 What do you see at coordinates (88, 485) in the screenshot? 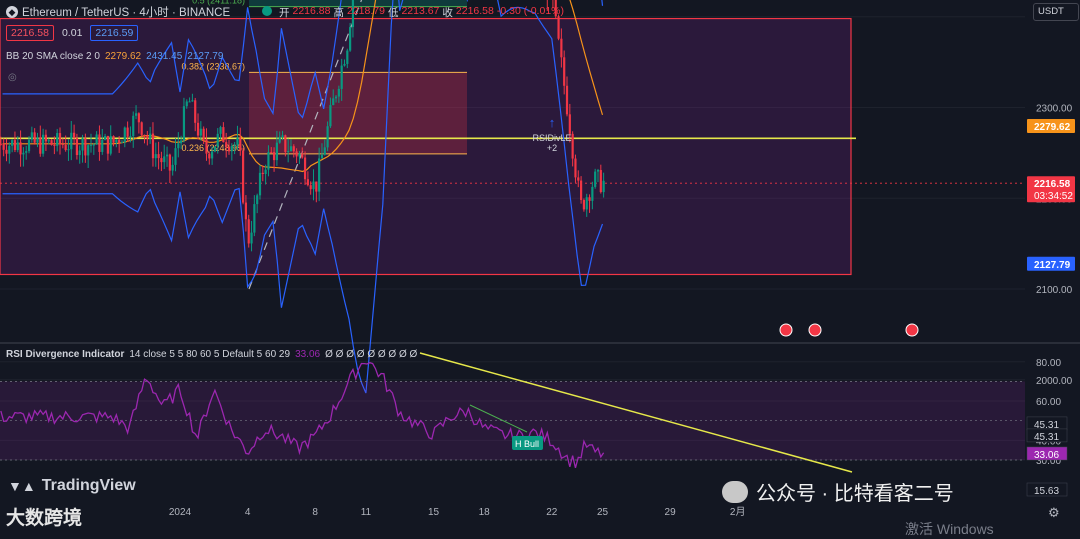
I see `tradingview-text: TradingView` at bounding box center [88, 485].